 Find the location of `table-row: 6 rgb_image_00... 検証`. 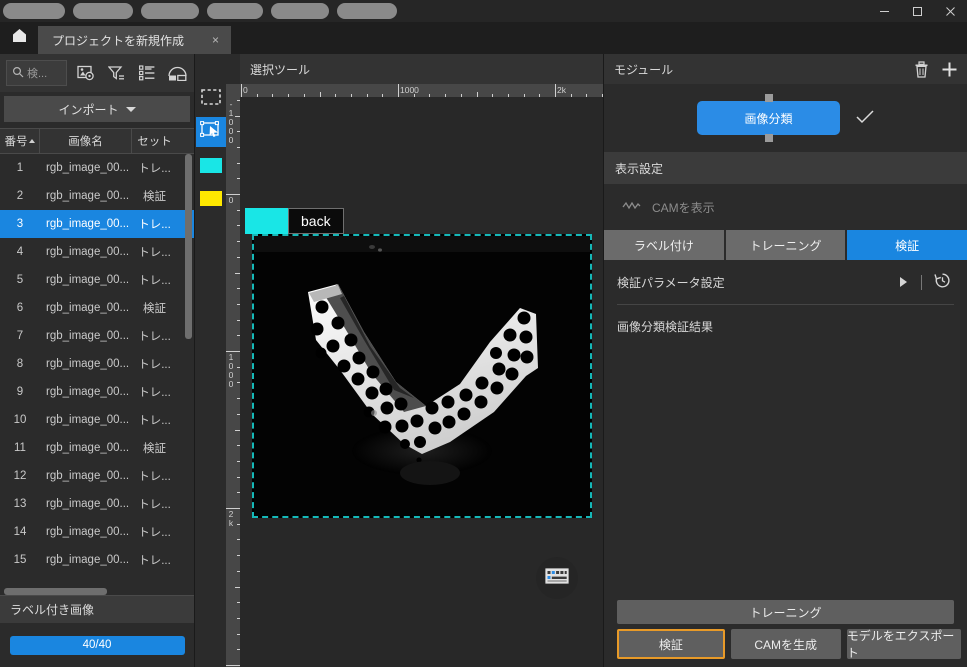

table-row: 6 rgb_image_00... 検証 is located at coordinates (97, 308).